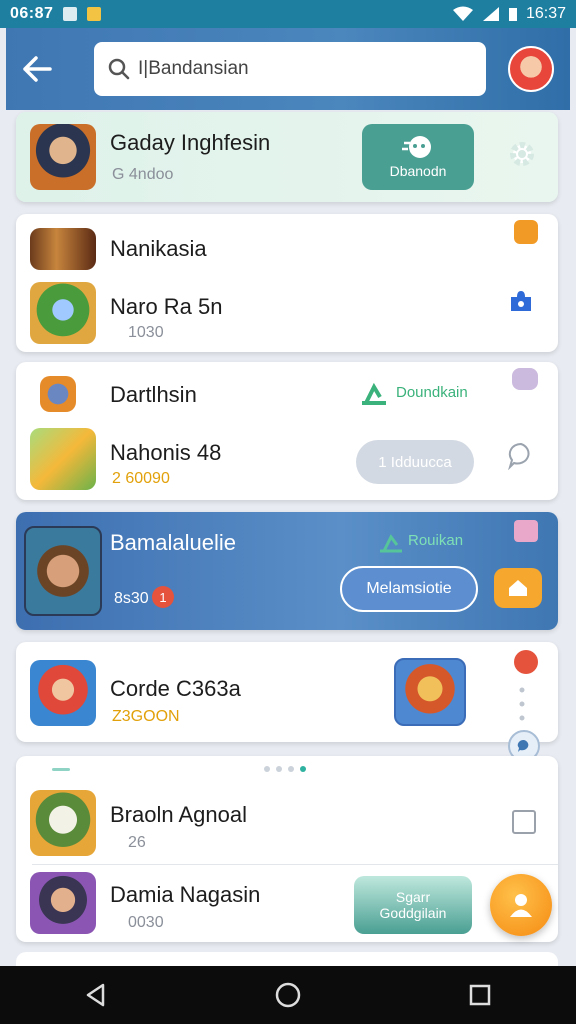 The height and width of the screenshot is (1024, 576). Describe the element at coordinates (131, 598) in the screenshot. I see `game-subtitle: 8s30` at that location.